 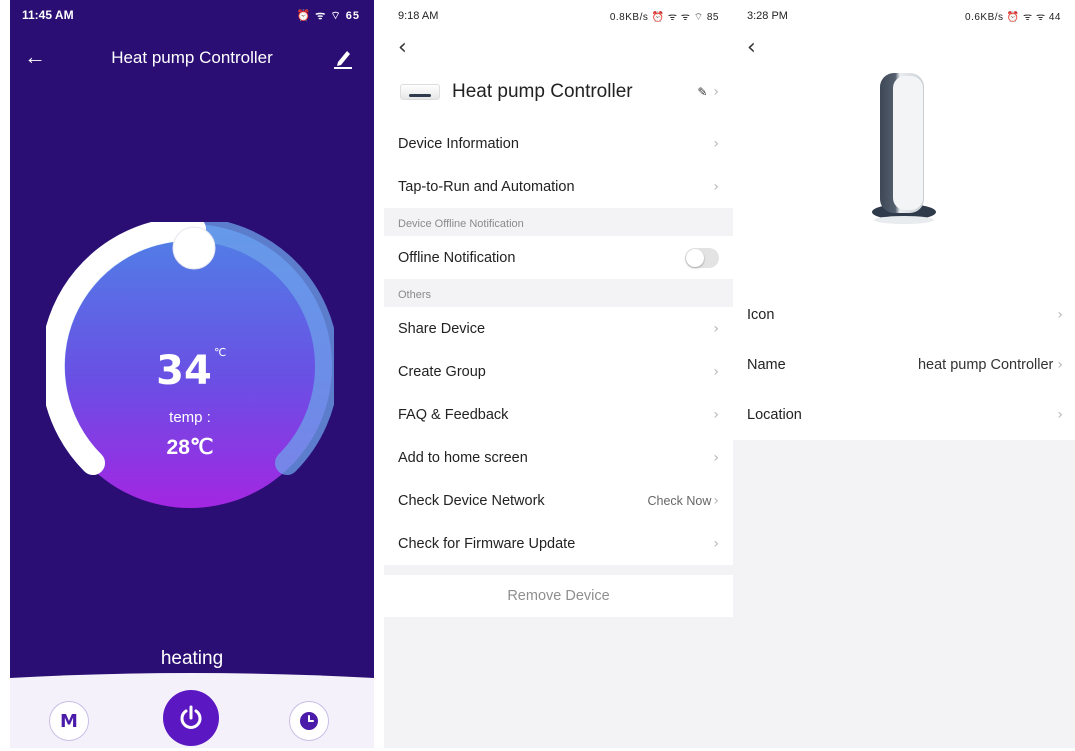 What do you see at coordinates (664, 17) in the screenshot?
I see `status-icons: 0.8KB/s ⏰ ᯤ ᯤ ⌔ 85` at bounding box center [664, 17].